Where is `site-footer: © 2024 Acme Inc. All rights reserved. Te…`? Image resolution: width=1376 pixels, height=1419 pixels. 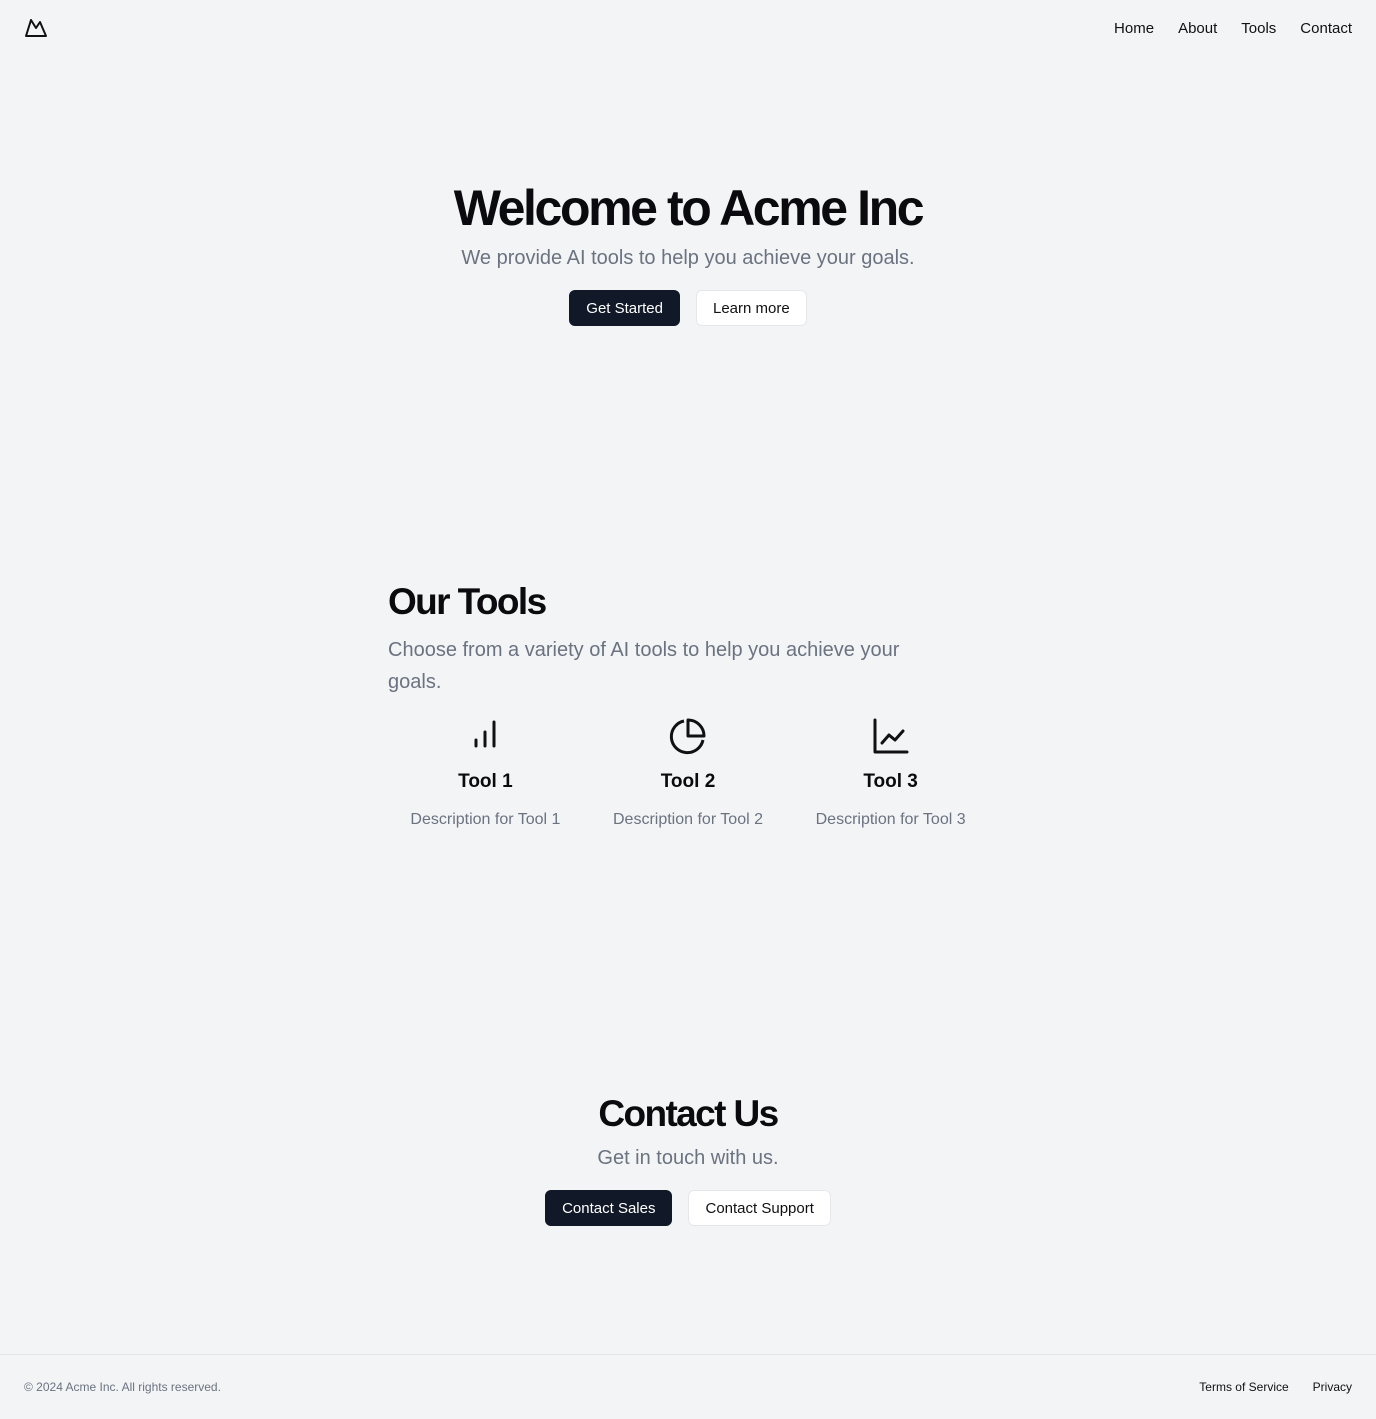 site-footer: © 2024 Acme Inc. All rights reserved. Te… is located at coordinates (688, 1386).